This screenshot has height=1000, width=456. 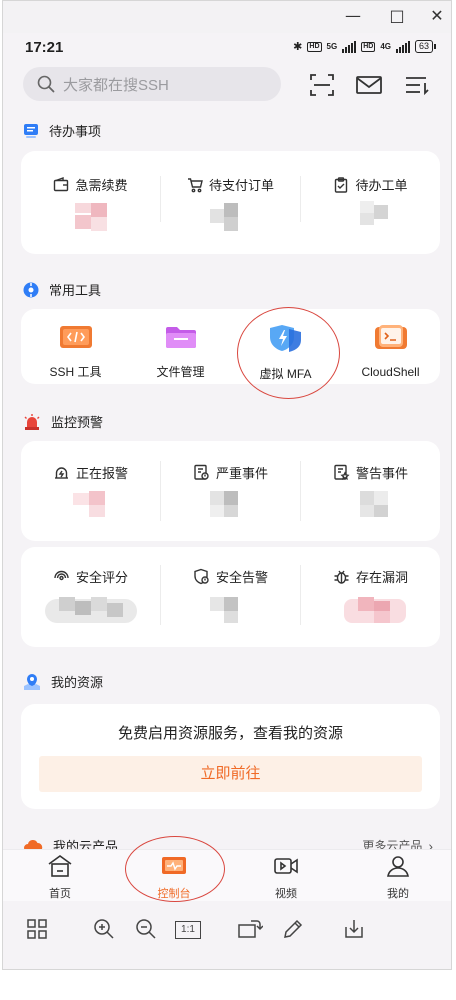 I want to click on mfa-shield-icon, so click(x=285, y=338).